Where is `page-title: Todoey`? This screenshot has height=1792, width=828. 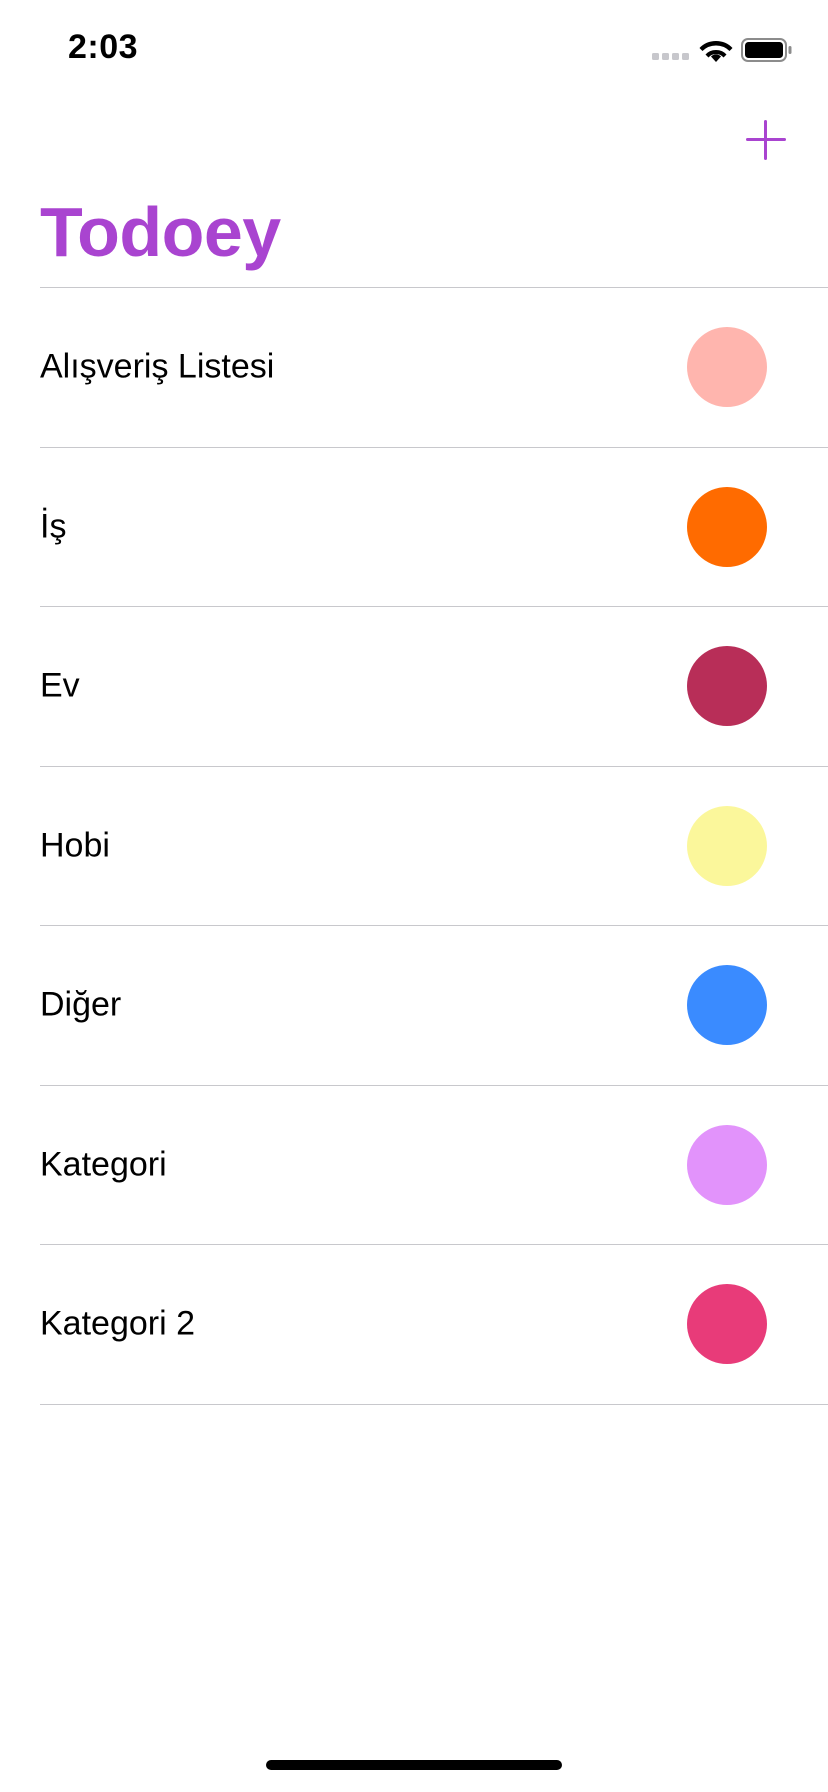
page-title: Todoey is located at coordinates (160, 232).